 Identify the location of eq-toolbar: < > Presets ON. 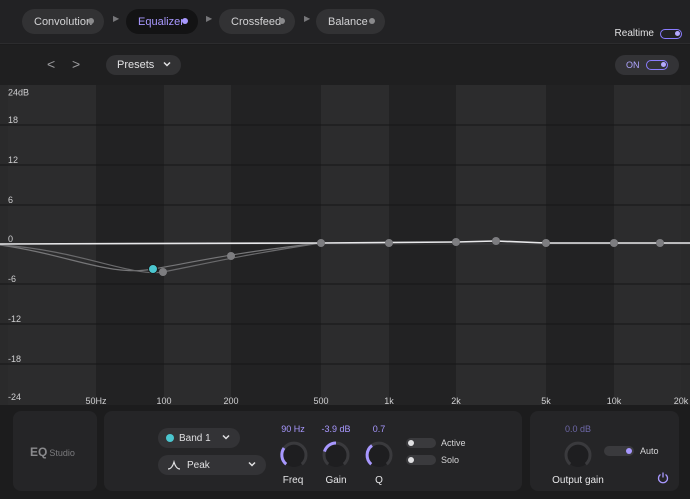
(345, 65).